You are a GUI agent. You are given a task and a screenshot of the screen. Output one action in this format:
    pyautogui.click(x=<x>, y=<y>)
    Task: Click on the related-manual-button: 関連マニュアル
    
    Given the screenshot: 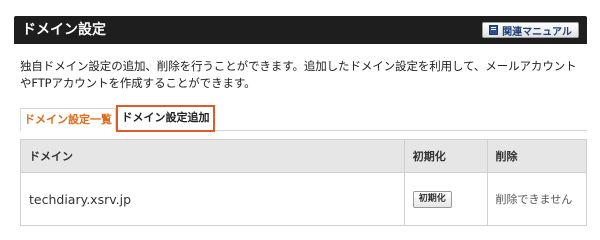 What is the action you would take?
    pyautogui.click(x=530, y=30)
    